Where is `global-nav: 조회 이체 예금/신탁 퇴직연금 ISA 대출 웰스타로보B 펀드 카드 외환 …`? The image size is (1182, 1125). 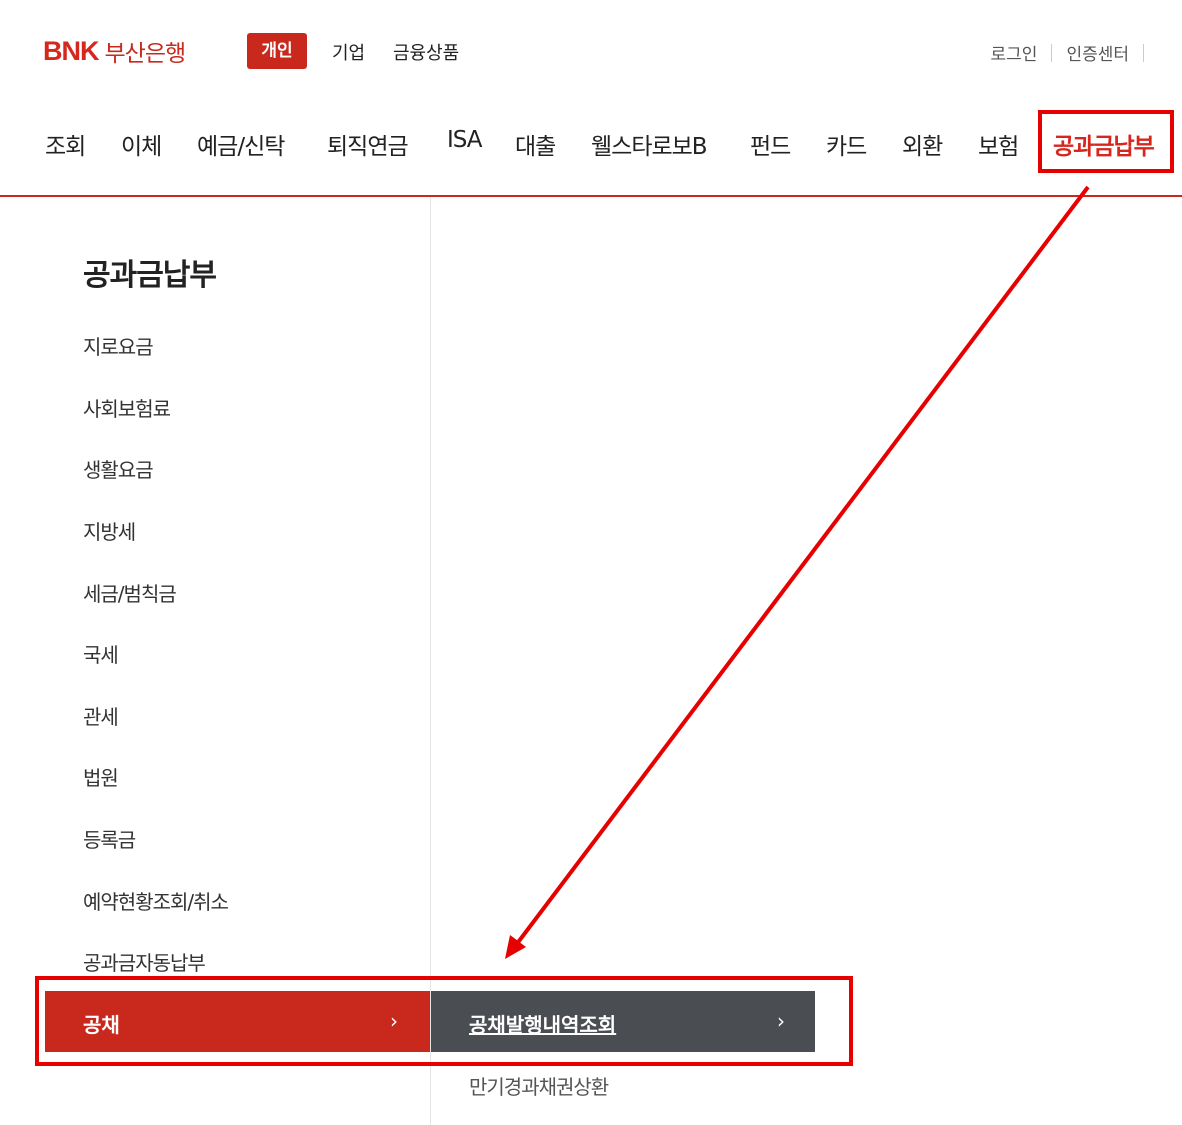
global-nav: 조회 이체 예금/신탁 퇴직연금 ISA 대출 웰스타로보B 펀드 카드 외환 … is located at coordinates (591, 147).